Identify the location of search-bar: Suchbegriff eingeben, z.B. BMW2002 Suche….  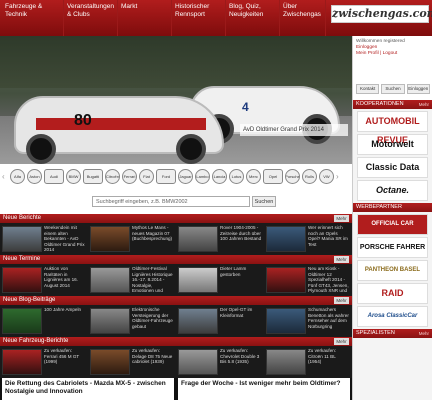
(176, 201).